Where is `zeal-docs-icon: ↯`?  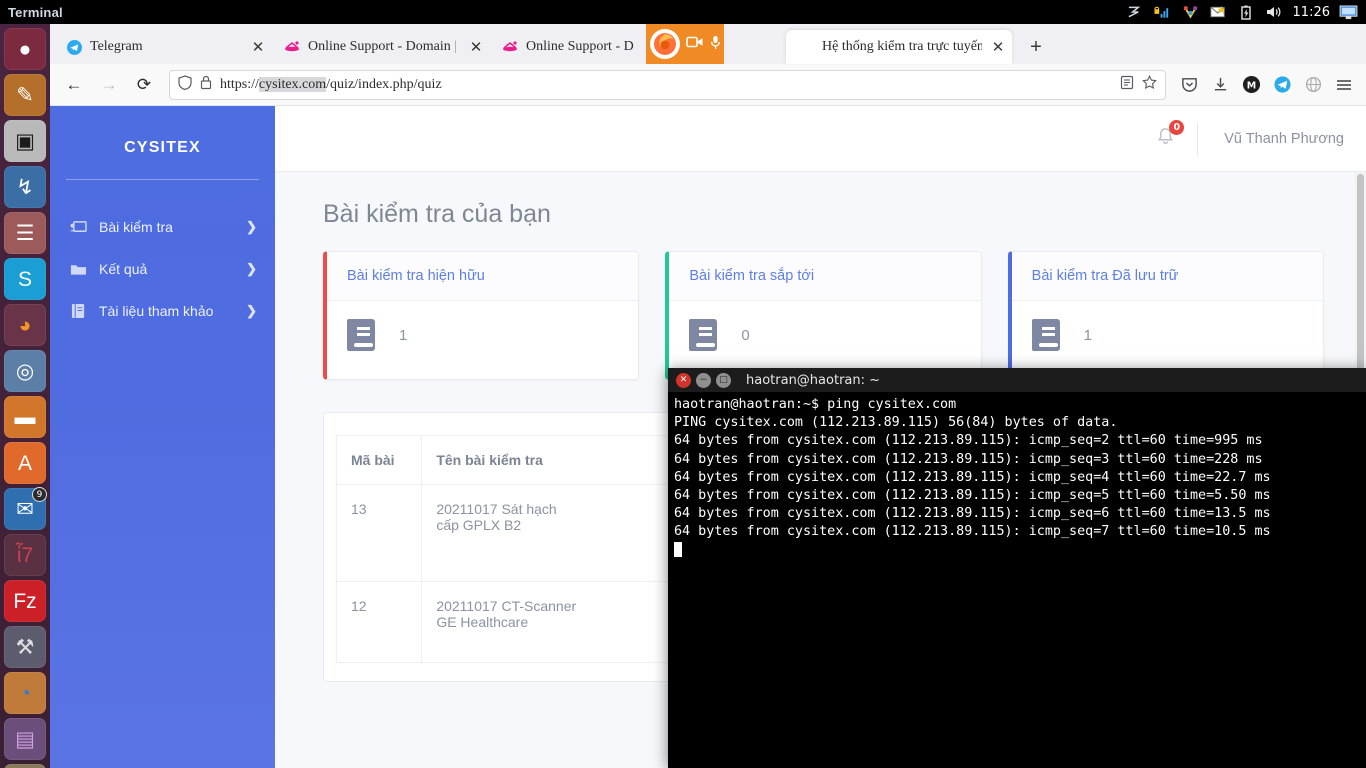
zeal-docs-icon: ↯ is located at coordinates (25, 187).